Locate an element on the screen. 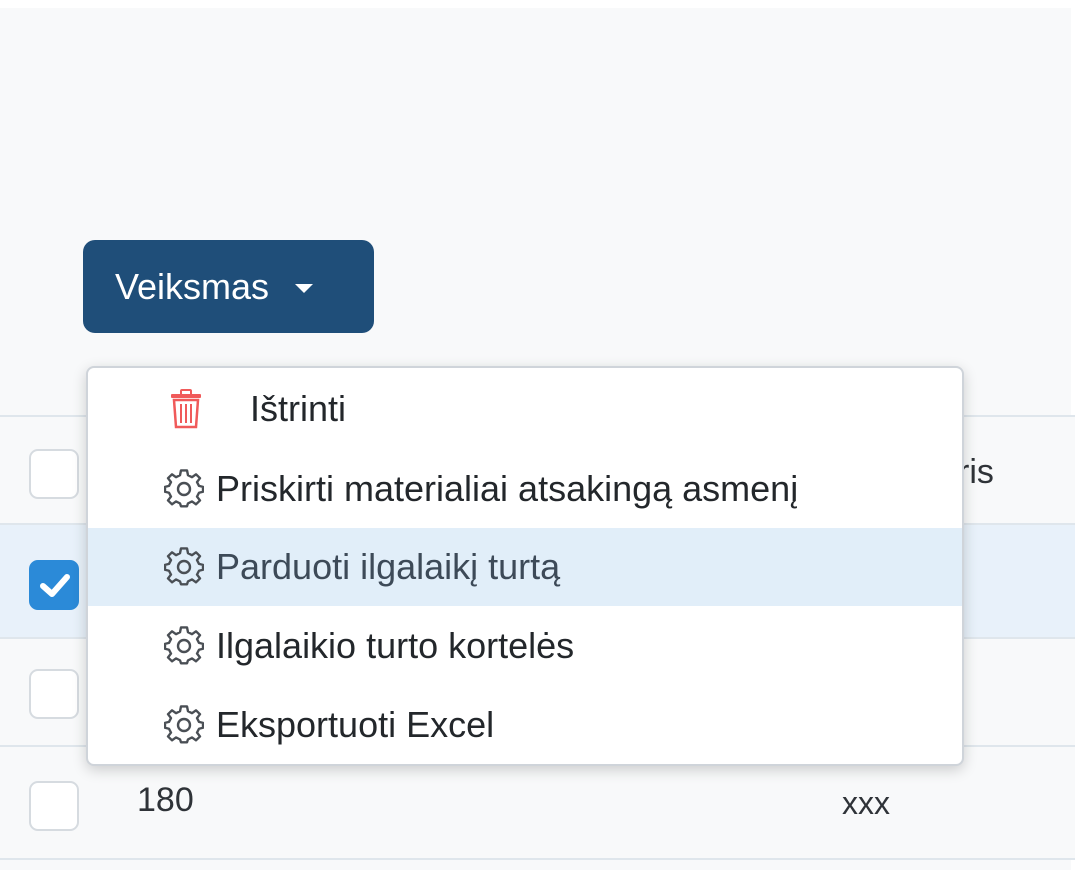  caret-down-icon is located at coordinates (304, 288).